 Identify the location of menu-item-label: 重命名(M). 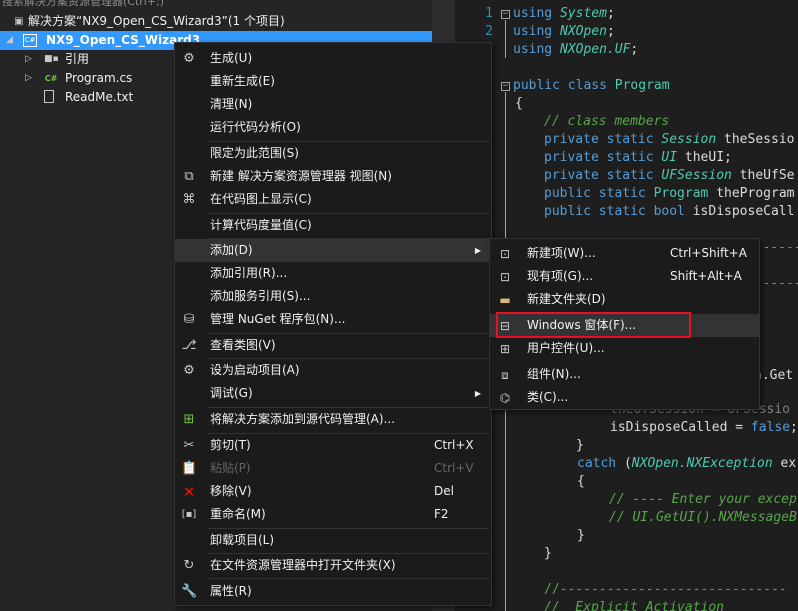
(238, 514).